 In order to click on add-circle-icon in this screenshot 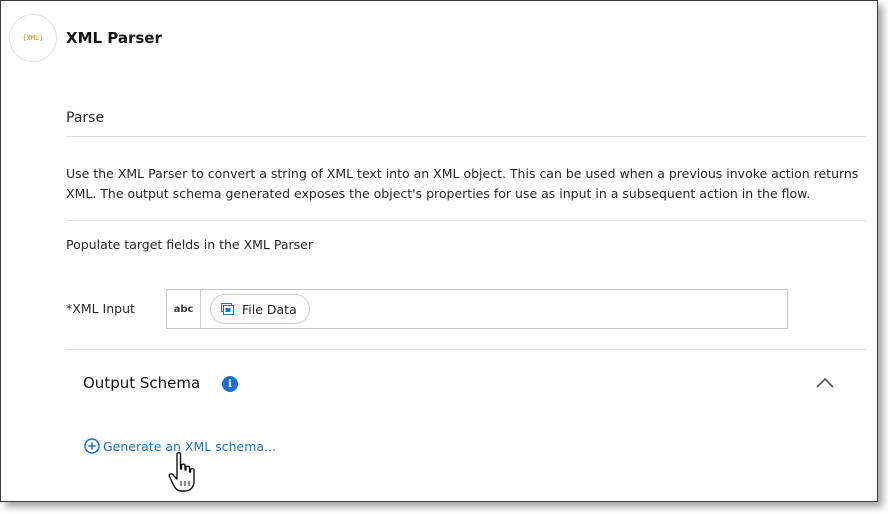, I will do `click(92, 446)`.